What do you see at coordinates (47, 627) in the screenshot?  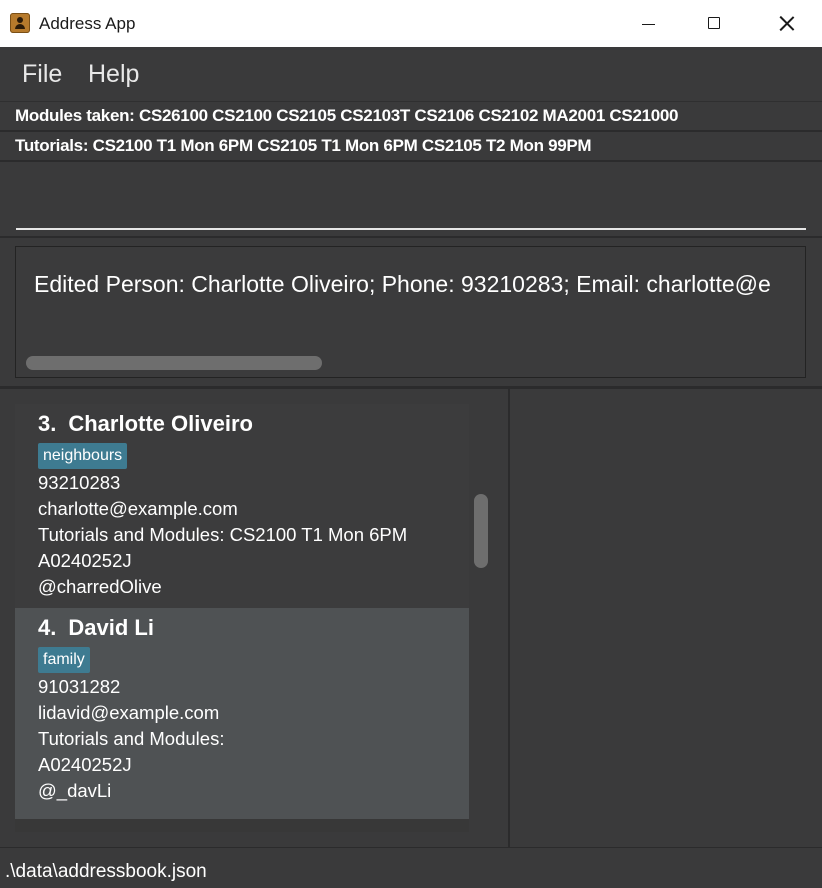 I see `person-index: 4.` at bounding box center [47, 627].